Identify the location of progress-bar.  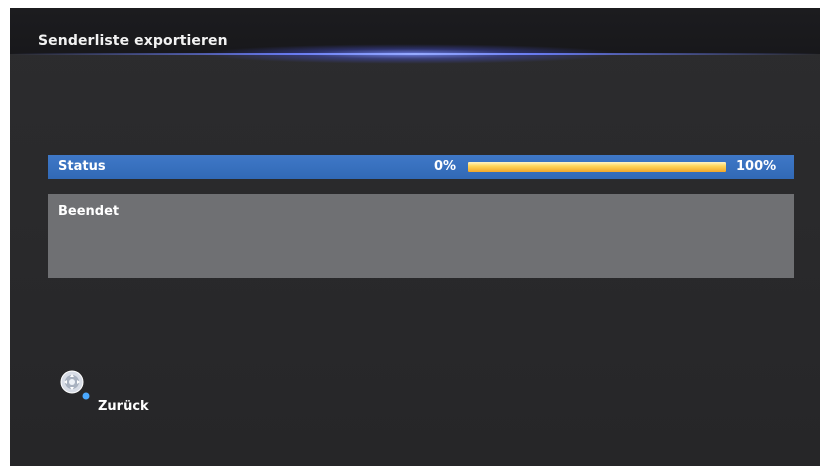
(597, 167).